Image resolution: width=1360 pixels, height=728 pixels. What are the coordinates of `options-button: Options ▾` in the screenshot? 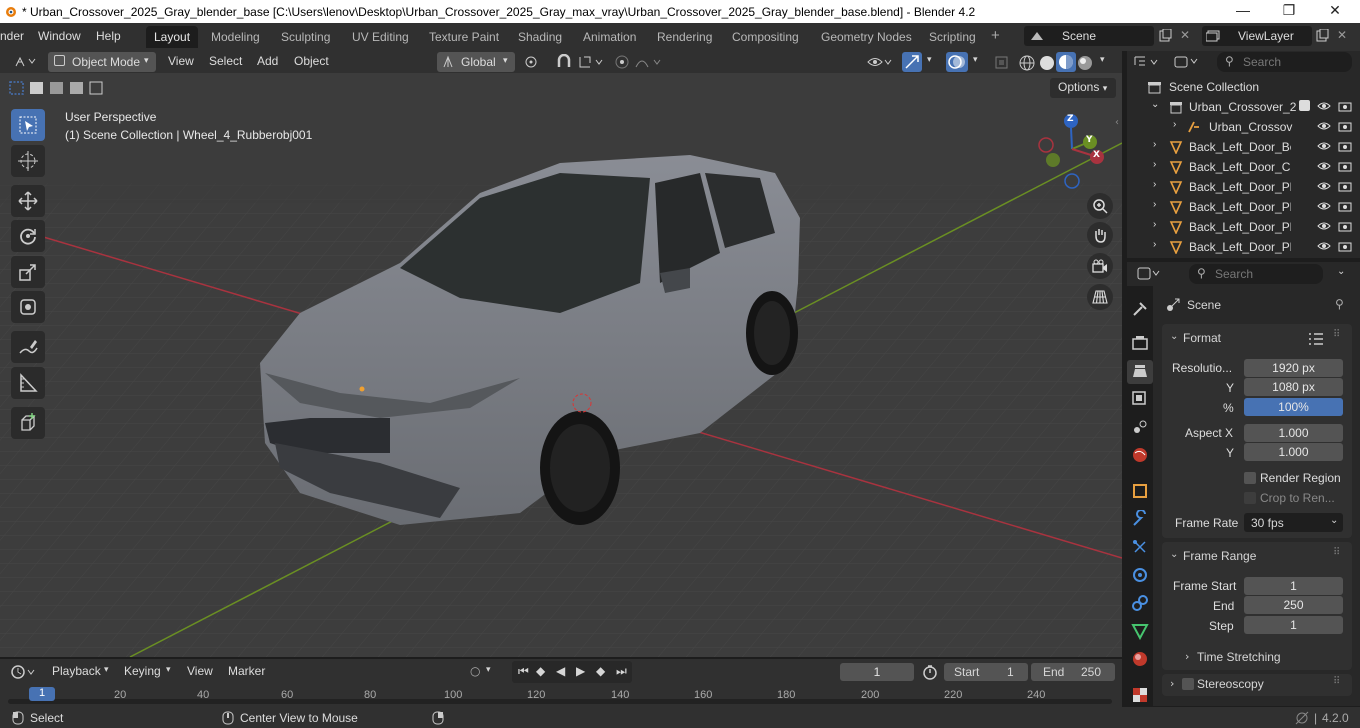 It's located at (1083, 88).